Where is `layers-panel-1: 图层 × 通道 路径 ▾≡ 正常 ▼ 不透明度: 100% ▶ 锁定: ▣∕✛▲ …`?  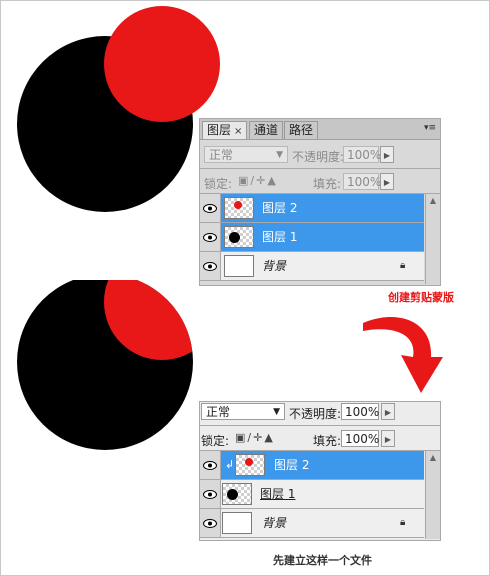 layers-panel-1: 图层 × 通道 路径 ▾≡ 正常 ▼ 不透明度: 100% ▶ 锁定: ▣∕✛▲ … is located at coordinates (320, 202).